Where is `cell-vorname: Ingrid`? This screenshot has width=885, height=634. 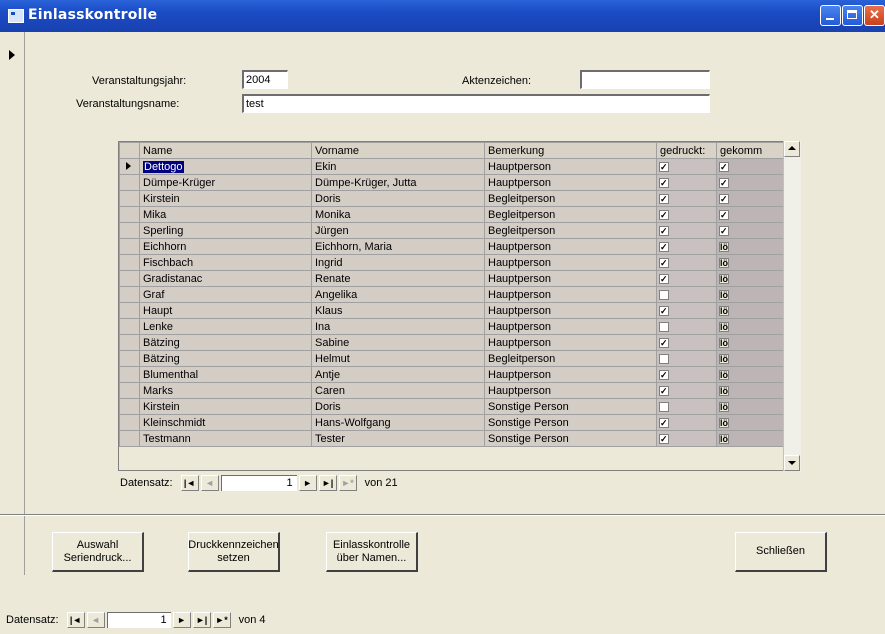
cell-vorname: Ingrid is located at coordinates (398, 262).